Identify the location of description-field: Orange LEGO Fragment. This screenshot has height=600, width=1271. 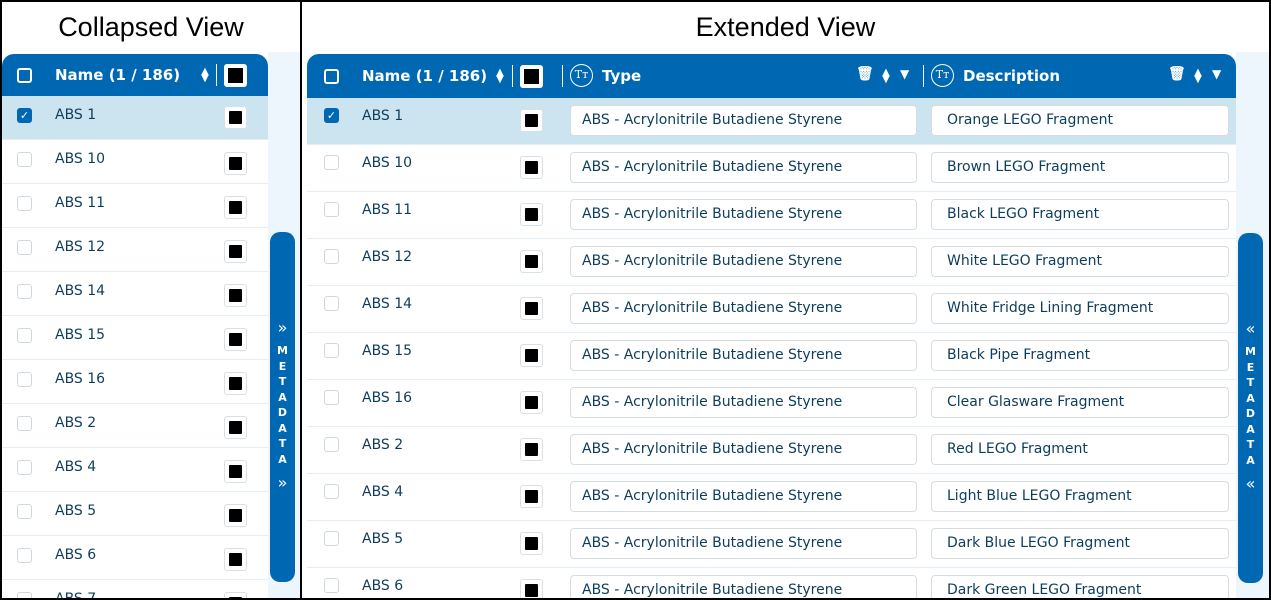
(1080, 120).